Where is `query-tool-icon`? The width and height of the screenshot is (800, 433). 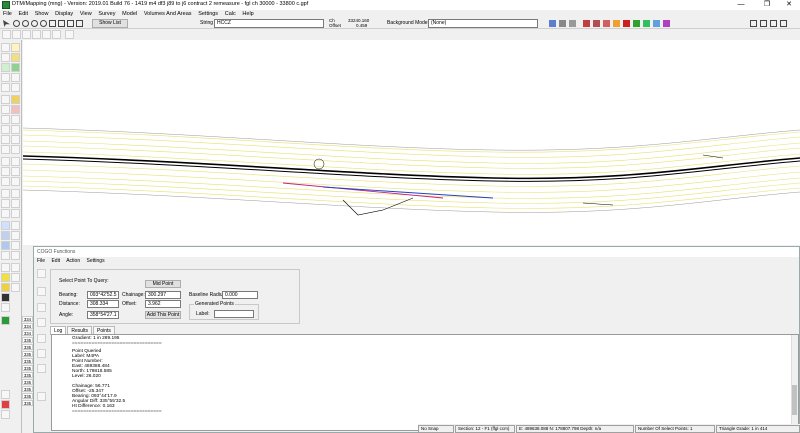 query-tool-icon is located at coordinates (5, 245).